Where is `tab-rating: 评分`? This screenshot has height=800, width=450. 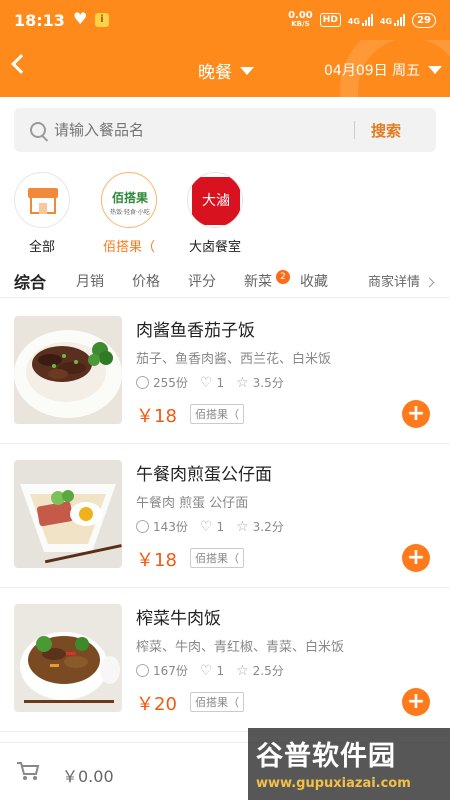
tab-rating: 评分 is located at coordinates (202, 281).